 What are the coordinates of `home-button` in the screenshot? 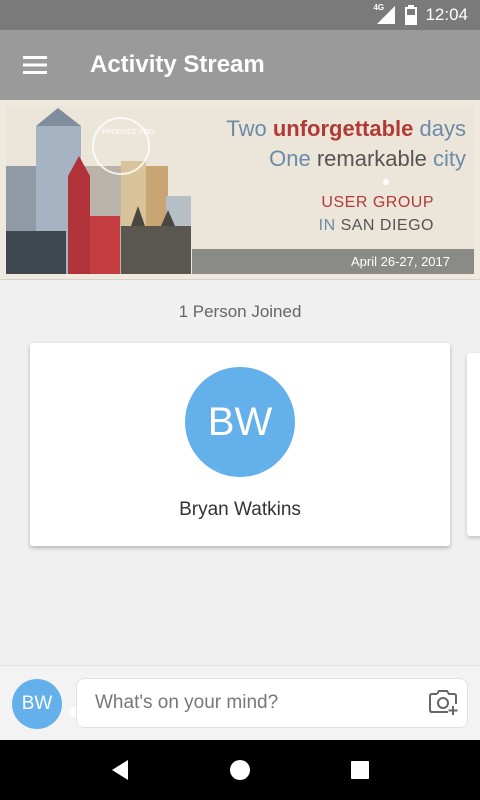 It's located at (240, 770).